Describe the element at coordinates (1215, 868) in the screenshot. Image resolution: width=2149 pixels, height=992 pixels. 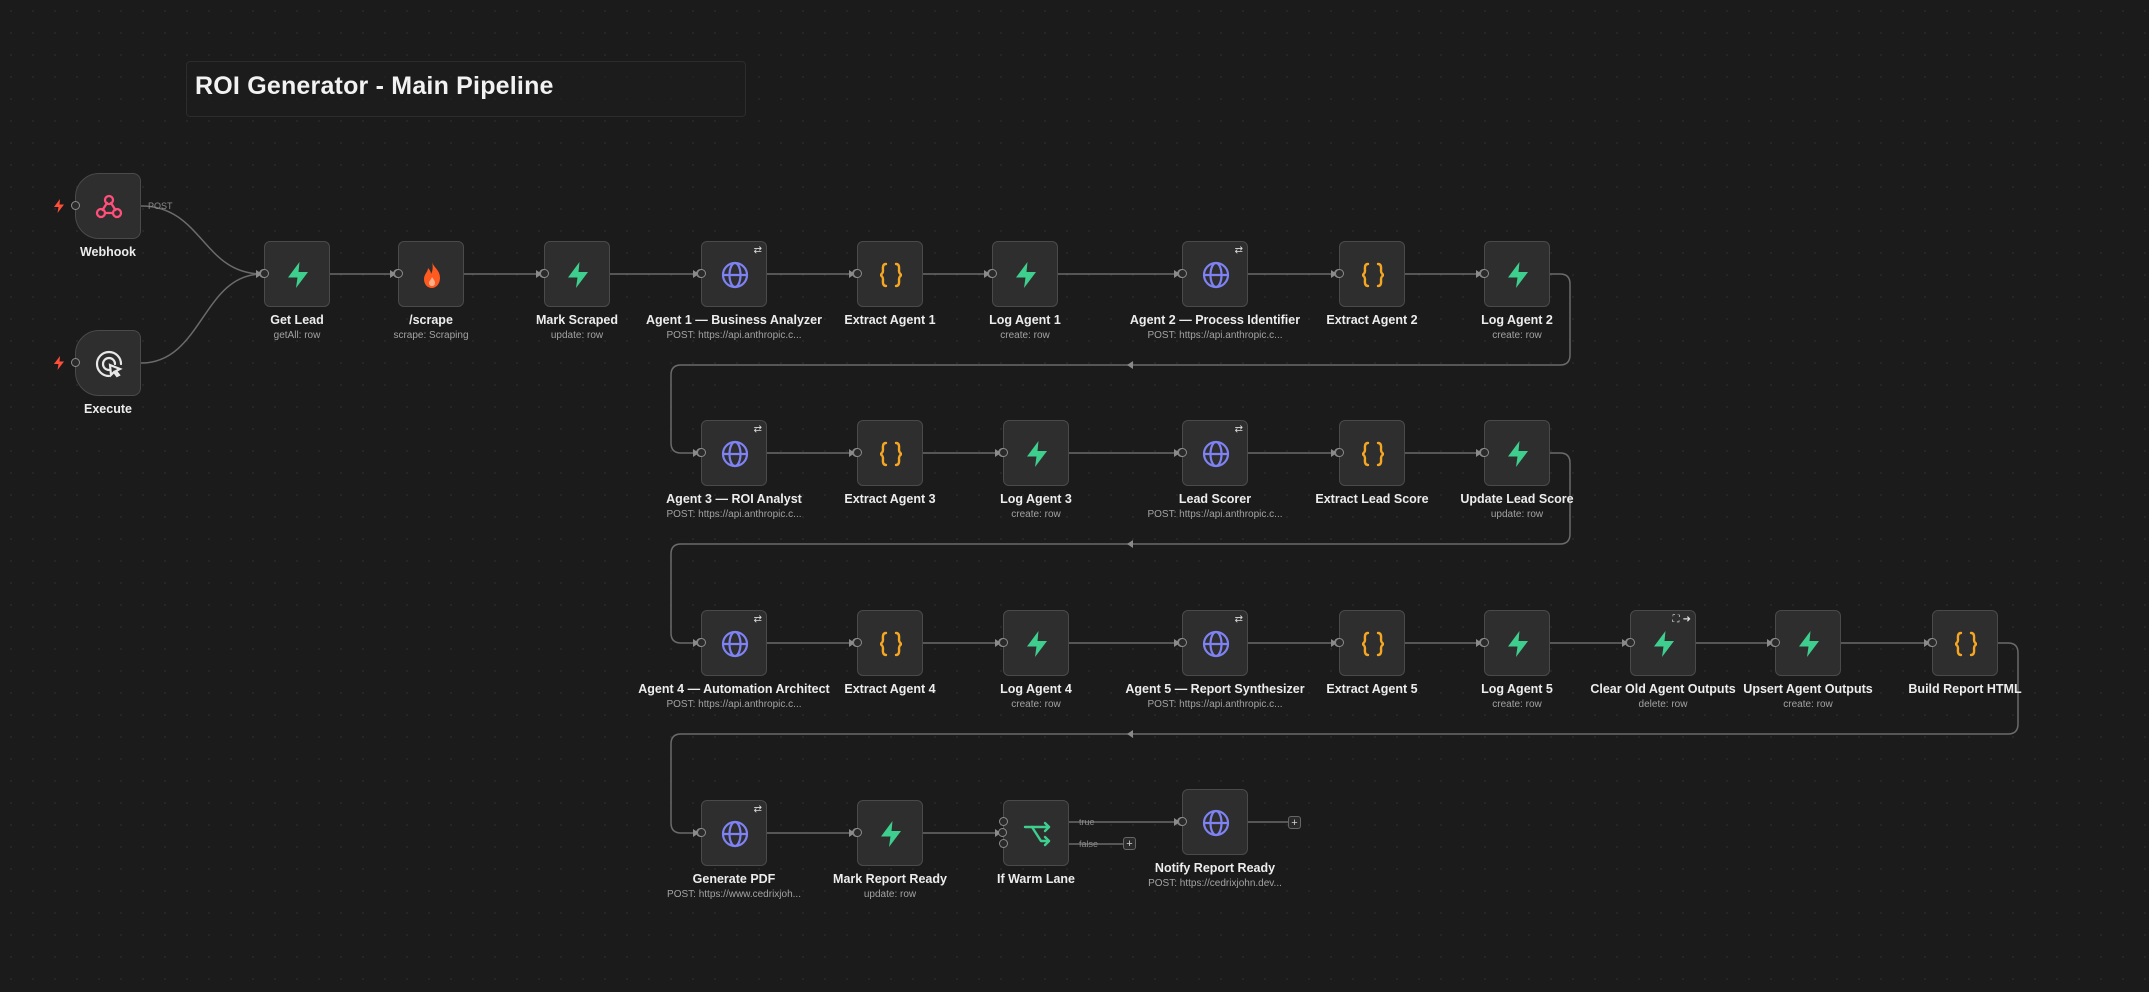
I see `node-title: Notify Report Ready` at that location.